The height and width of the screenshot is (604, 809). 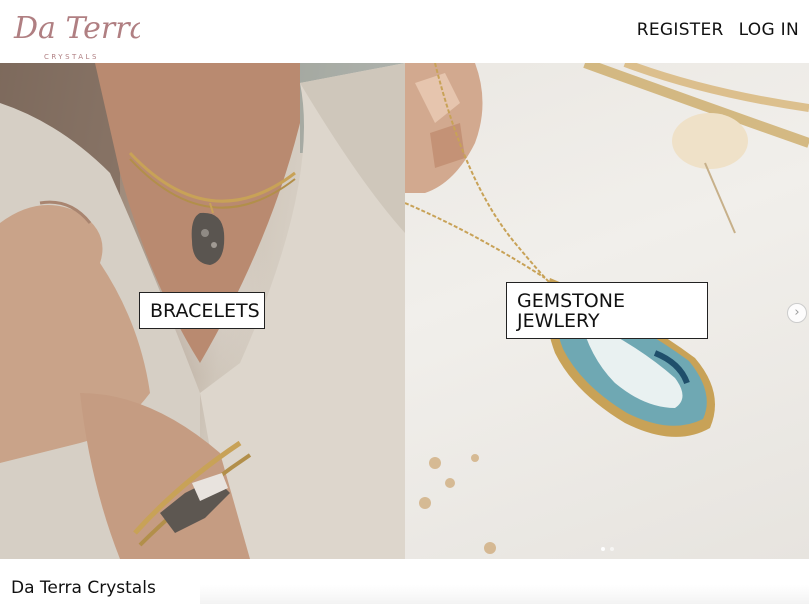 I want to click on chevron-right-icon: ›, so click(x=797, y=313).